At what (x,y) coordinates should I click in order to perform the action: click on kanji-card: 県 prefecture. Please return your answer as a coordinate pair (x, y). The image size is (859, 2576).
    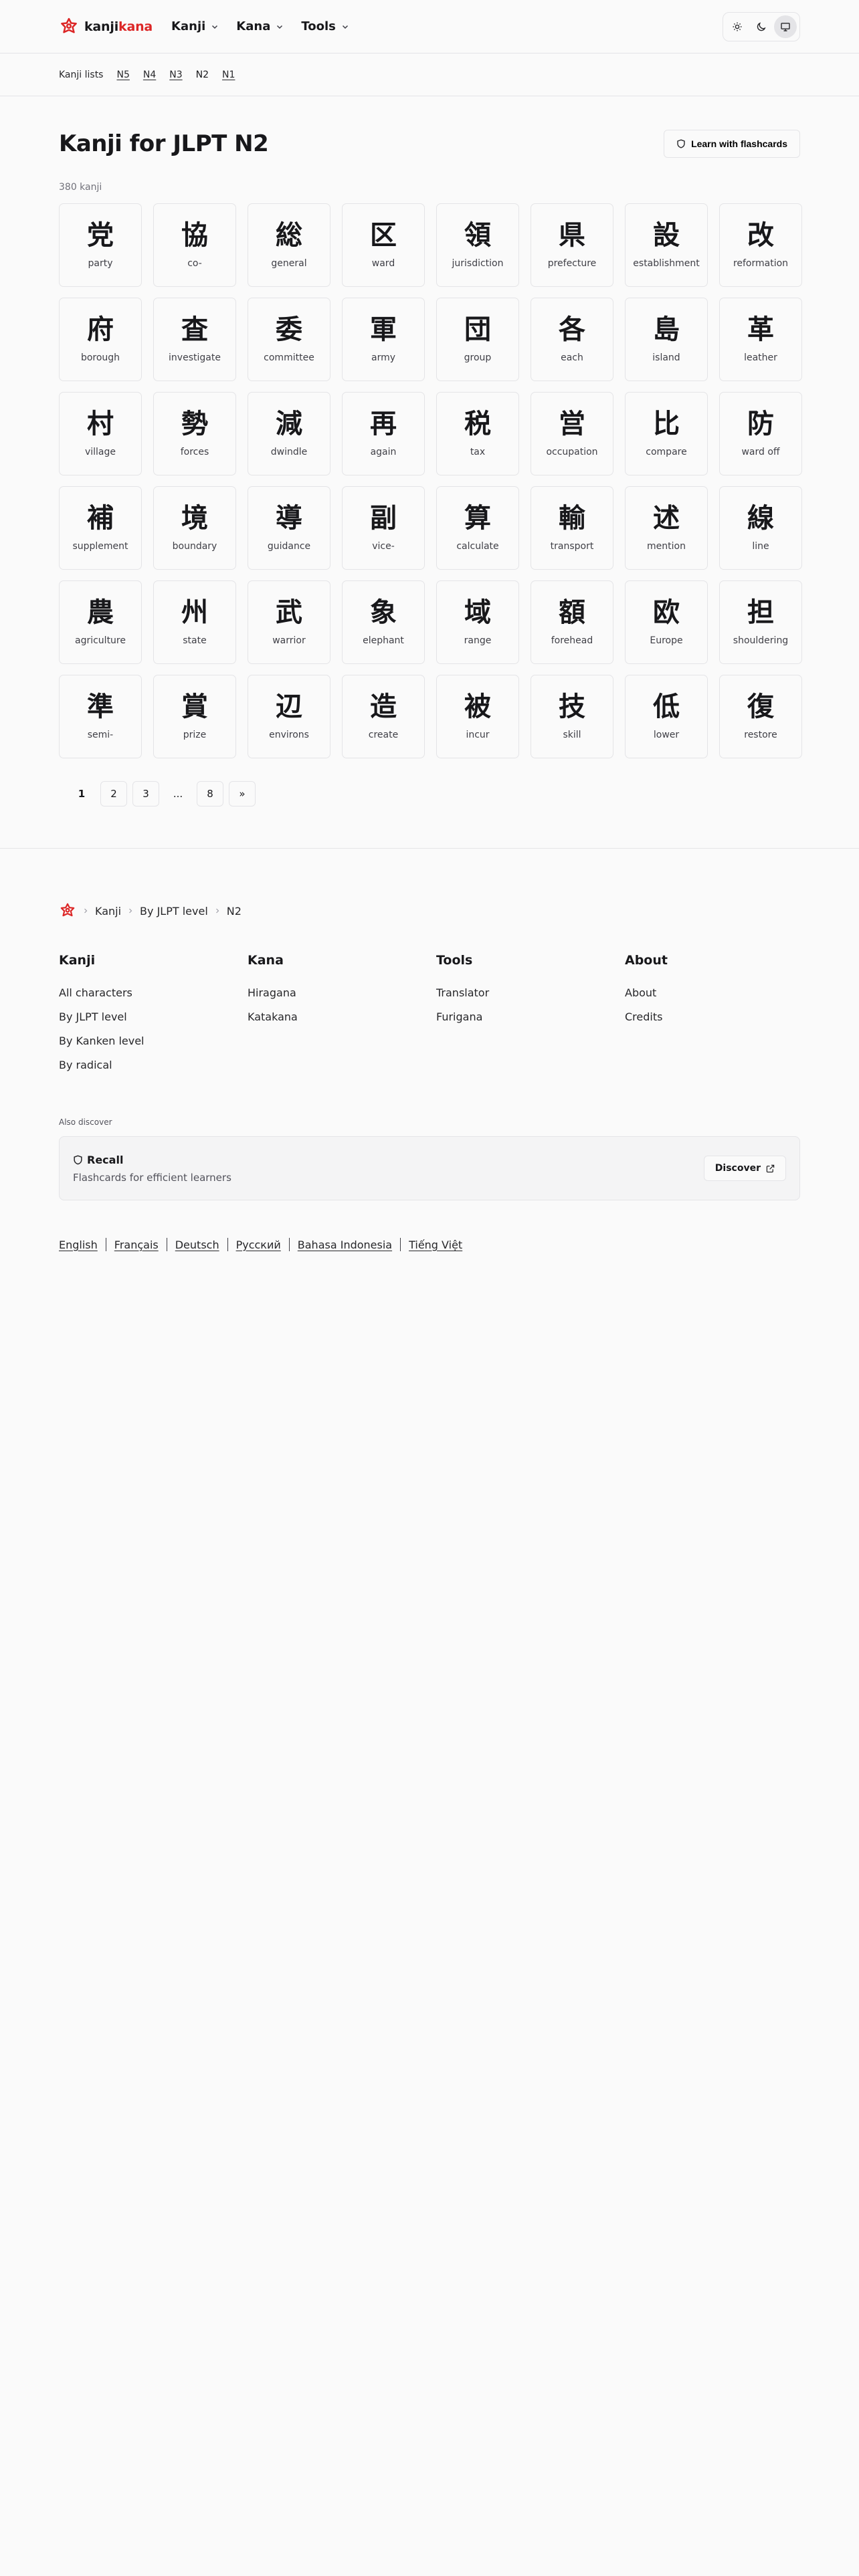
    Looking at the image, I should click on (572, 245).